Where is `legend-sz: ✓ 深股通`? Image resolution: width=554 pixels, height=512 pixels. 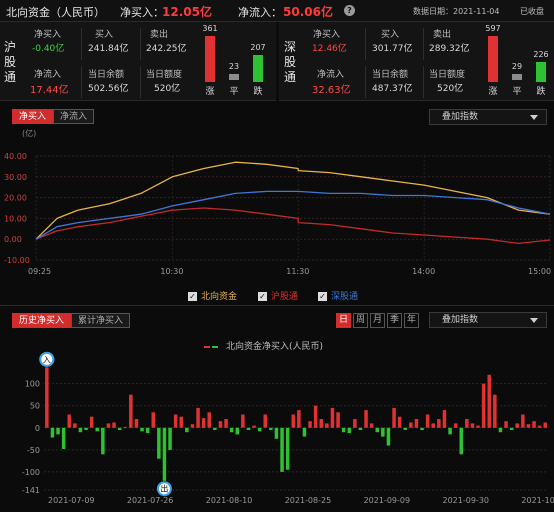
legend-sz: ✓ 深股通 is located at coordinates (338, 295).